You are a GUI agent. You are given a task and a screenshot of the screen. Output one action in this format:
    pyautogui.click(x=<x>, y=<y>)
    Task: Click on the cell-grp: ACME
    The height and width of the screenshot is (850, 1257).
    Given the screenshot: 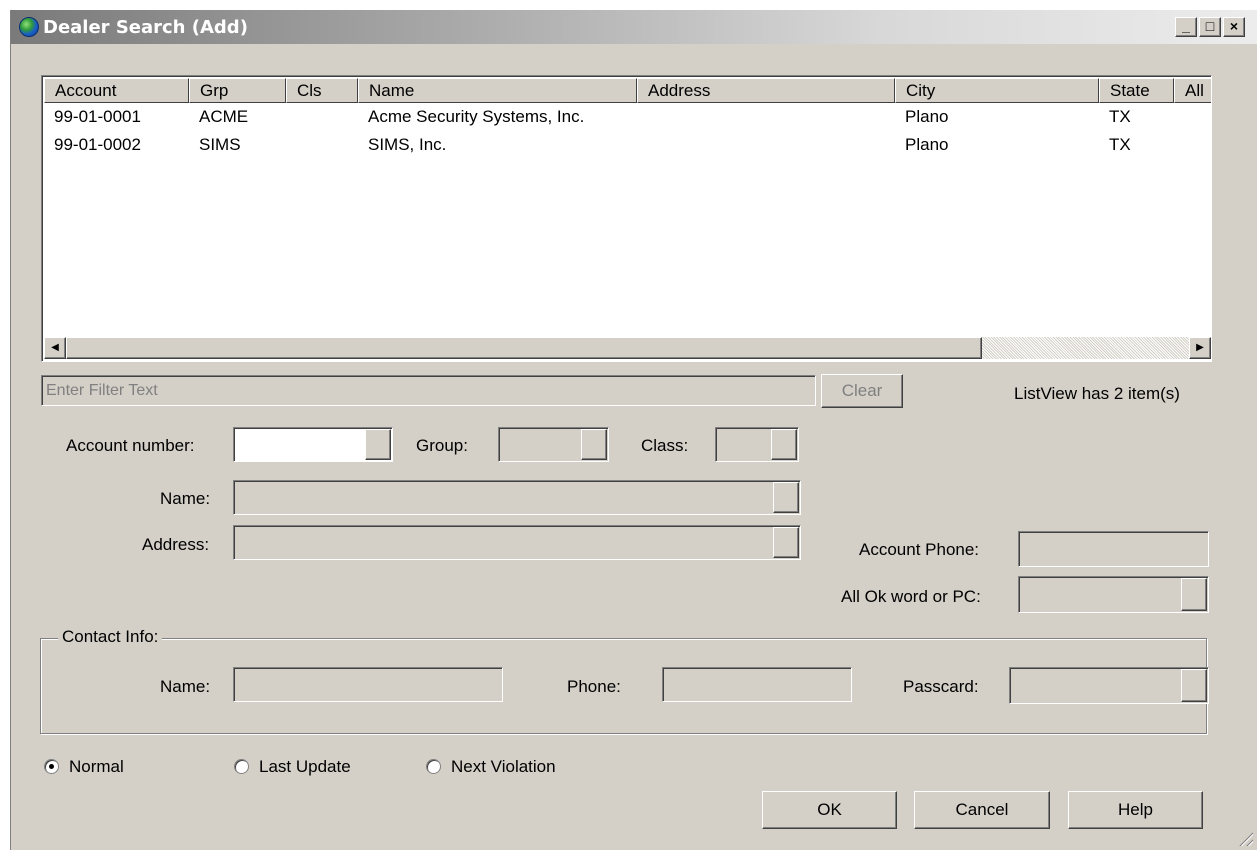 What is the action you would take?
    pyautogui.click(x=224, y=116)
    